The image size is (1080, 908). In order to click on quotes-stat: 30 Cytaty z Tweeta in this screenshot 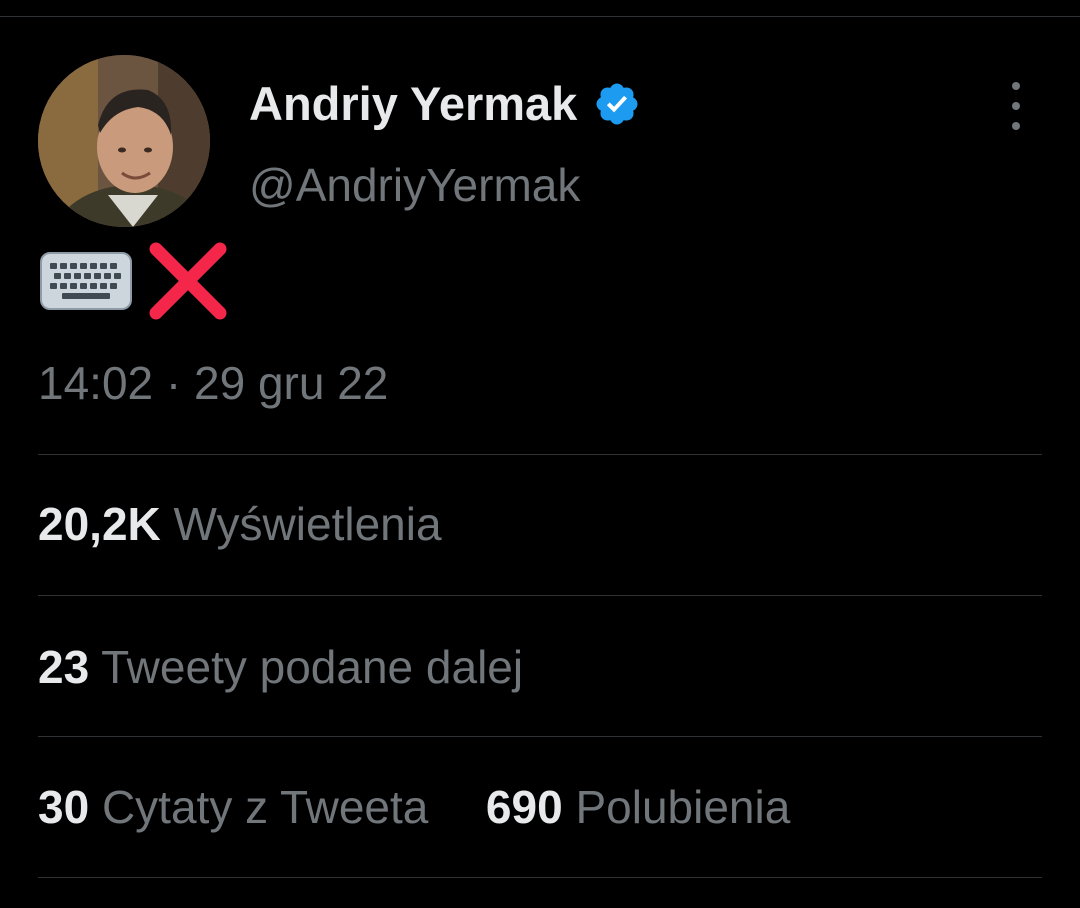, I will do `click(239, 807)`.